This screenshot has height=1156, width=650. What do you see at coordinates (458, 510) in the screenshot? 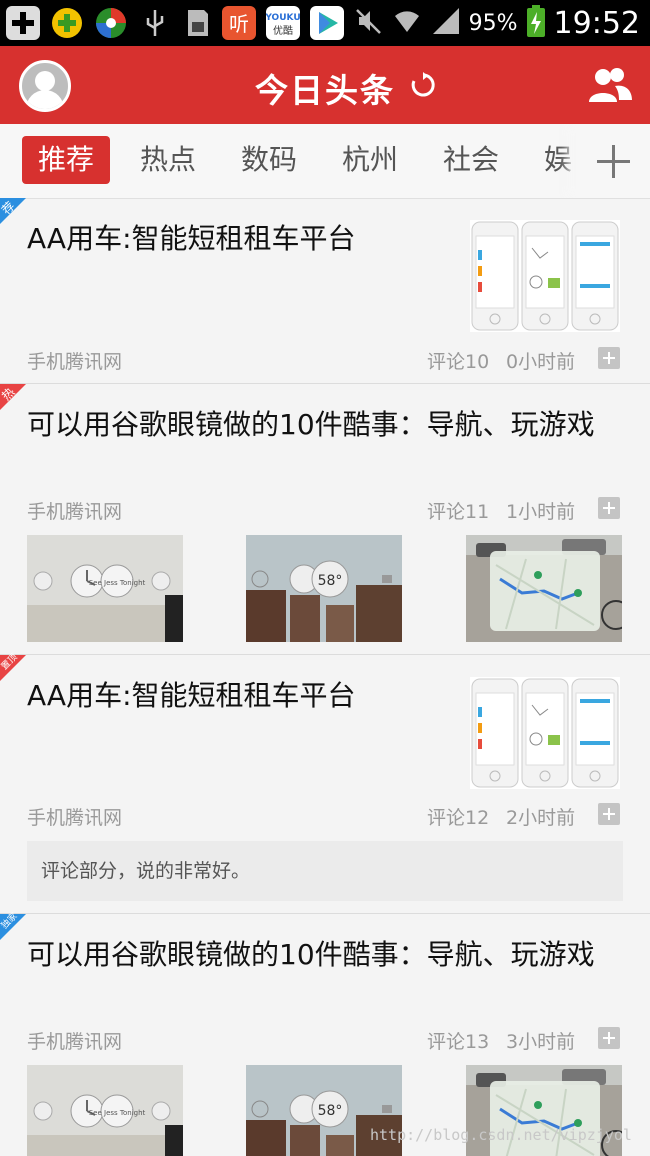
I see `comment-count: 评论11` at bounding box center [458, 510].